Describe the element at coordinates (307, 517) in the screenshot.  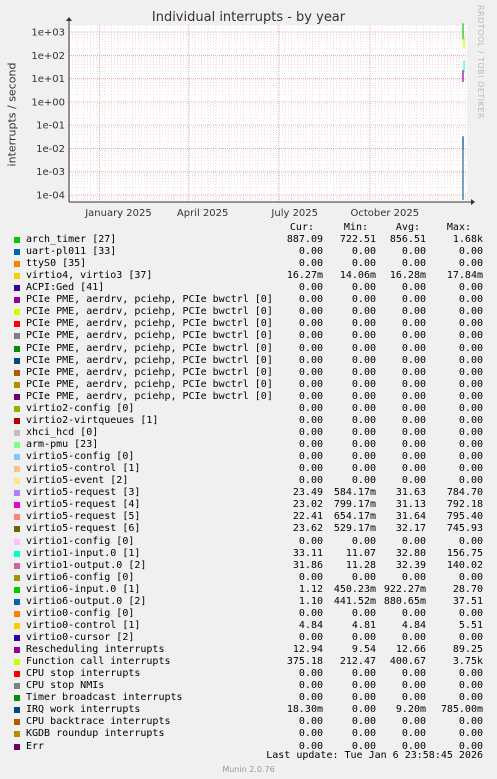
I see `legend-cur-value: 22.41` at that location.